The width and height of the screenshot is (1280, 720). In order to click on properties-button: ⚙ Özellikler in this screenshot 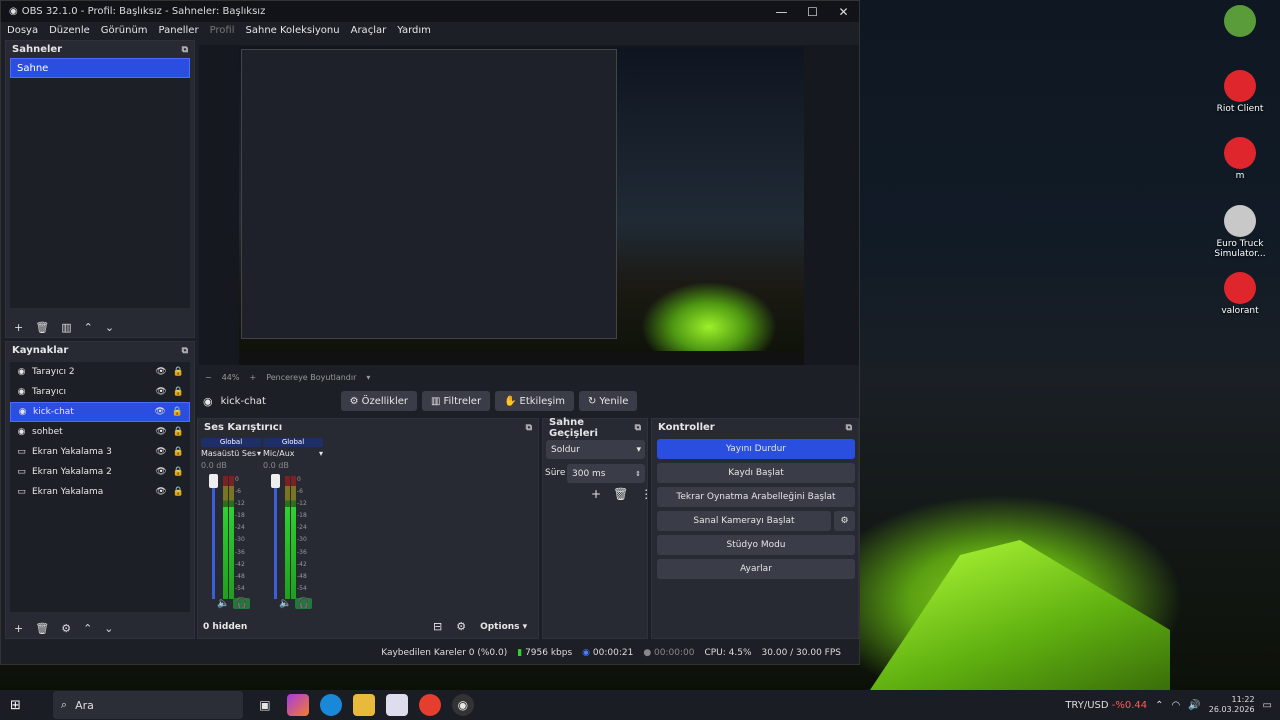, I will do `click(379, 401)`.